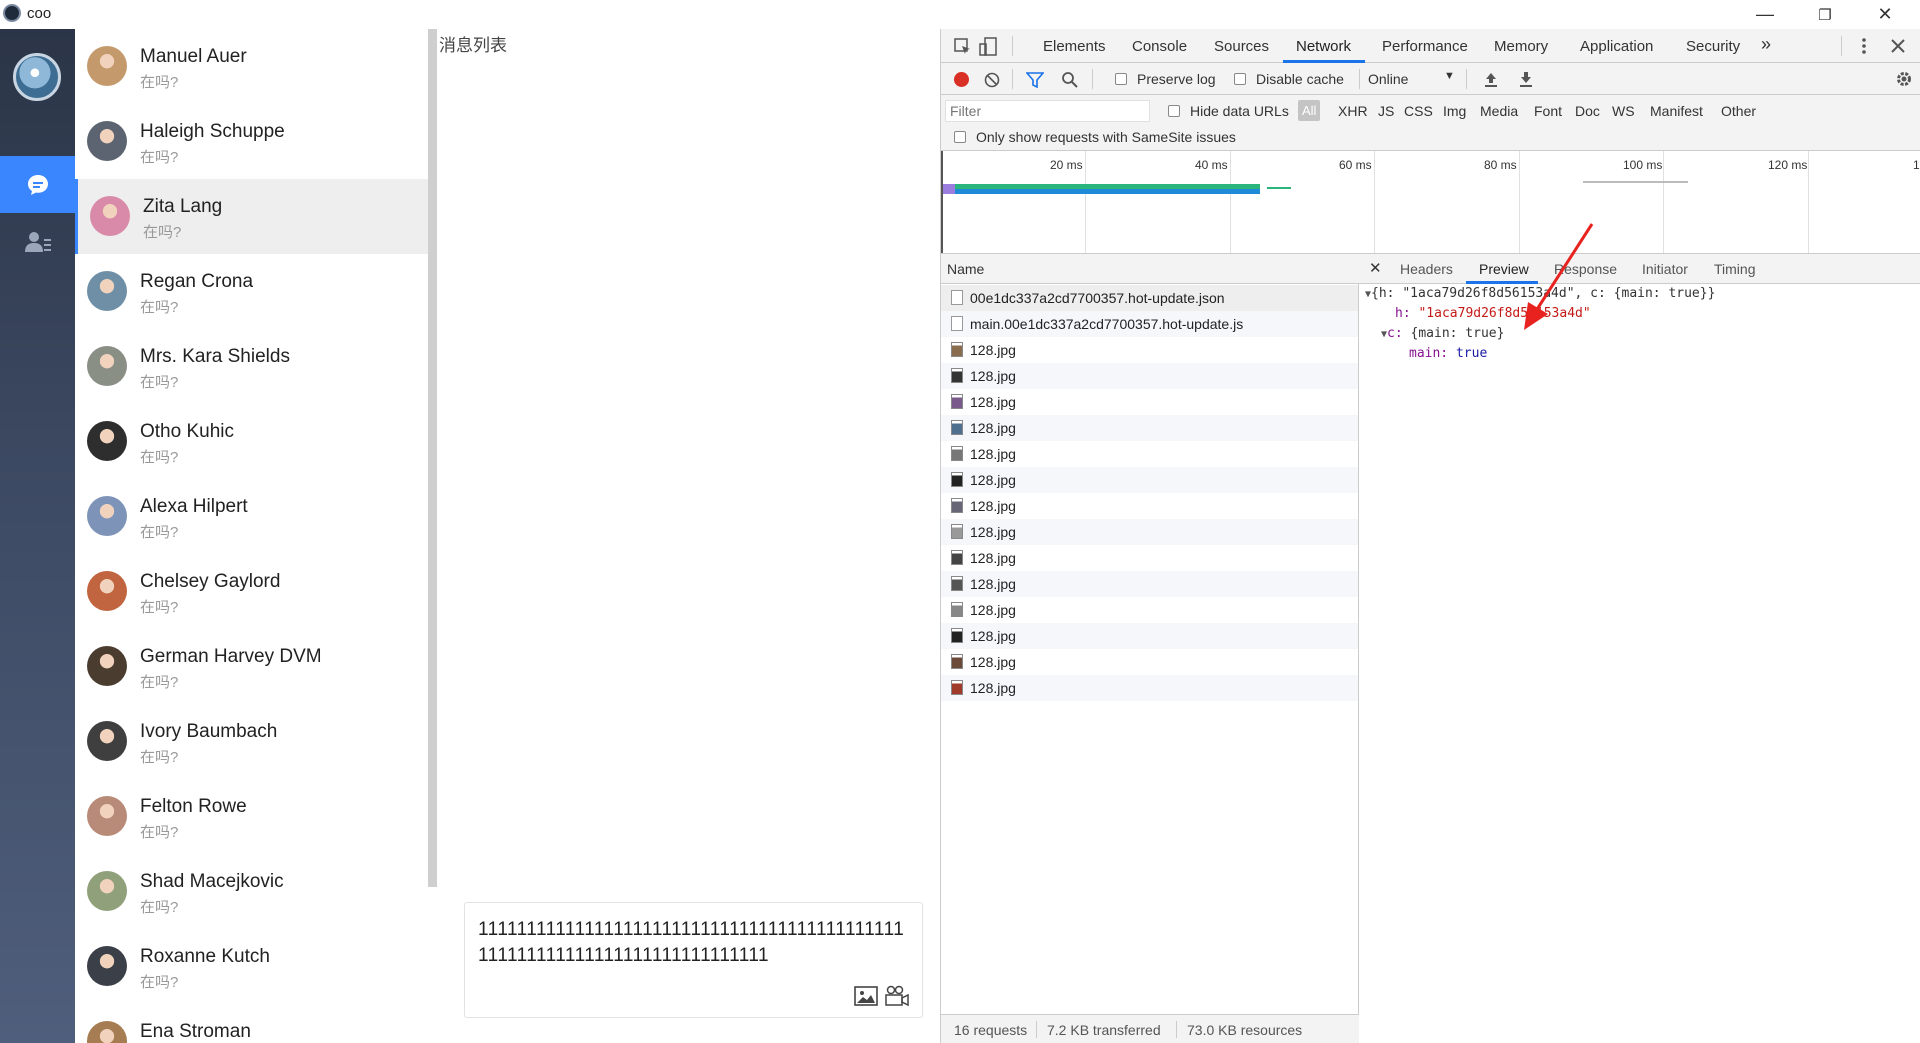 Image resolution: width=1920 pixels, height=1043 pixels. Describe the element at coordinates (1665, 269) in the screenshot. I see `tab-initiator: Initiator` at that location.